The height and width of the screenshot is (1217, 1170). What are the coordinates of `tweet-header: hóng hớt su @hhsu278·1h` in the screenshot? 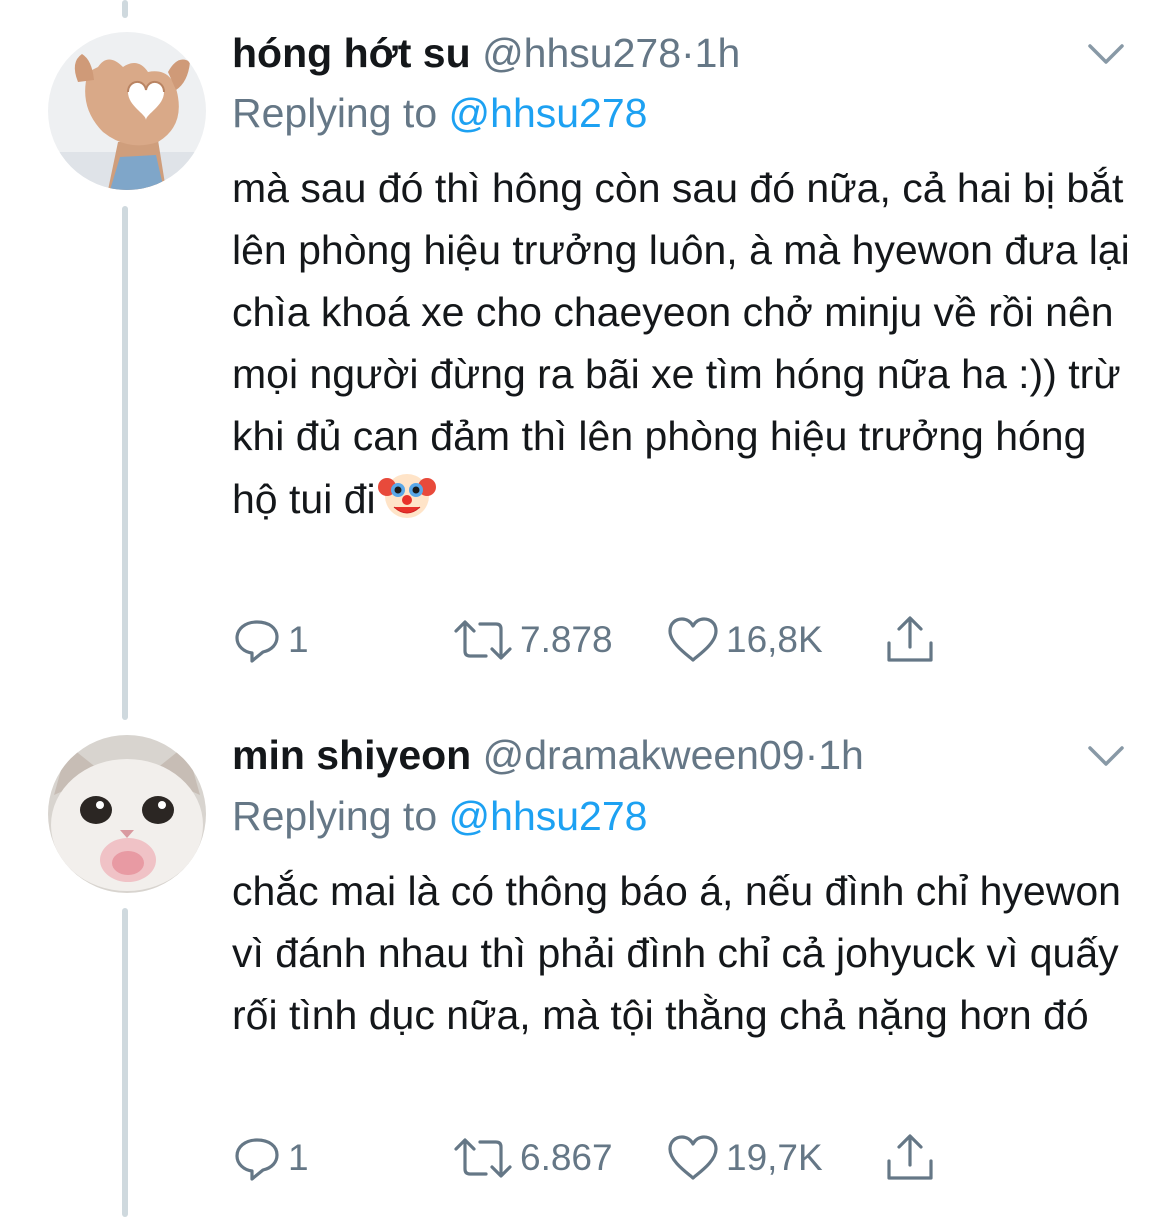 It's located at (486, 53).